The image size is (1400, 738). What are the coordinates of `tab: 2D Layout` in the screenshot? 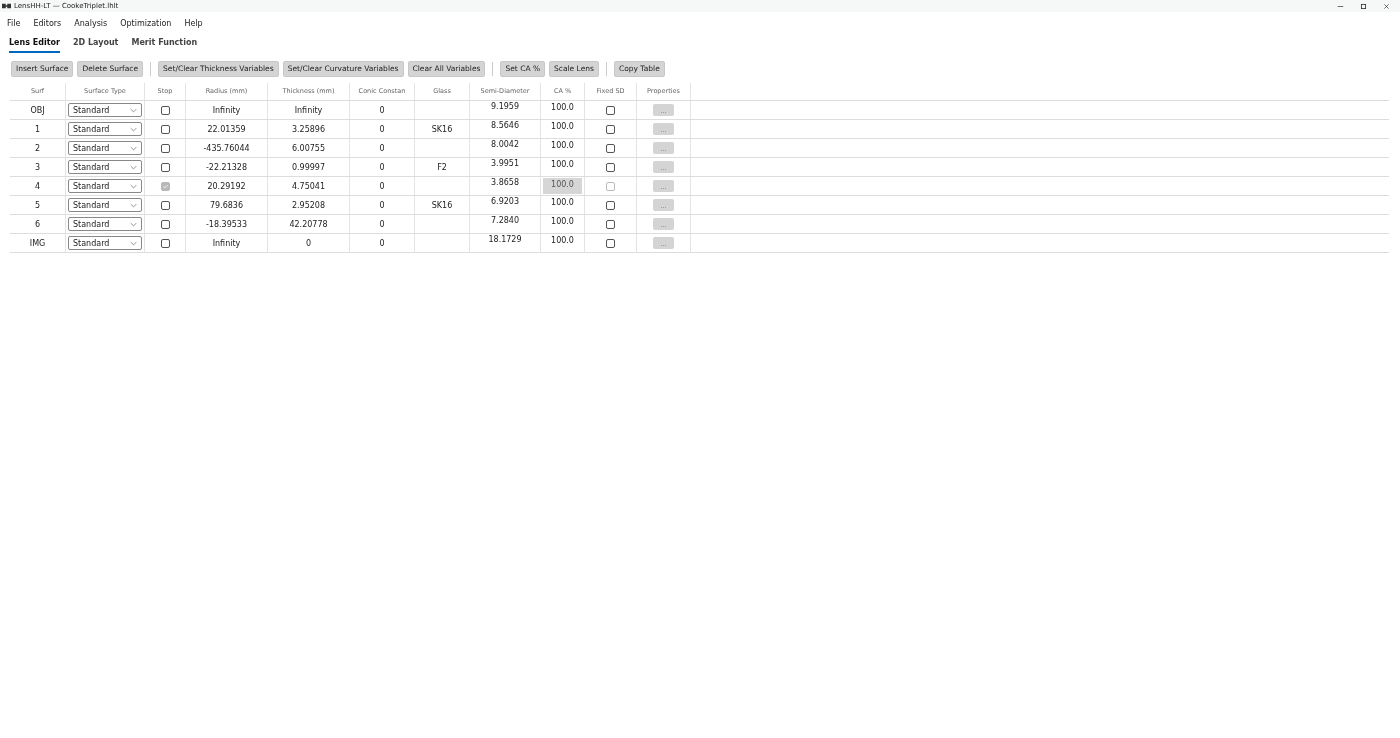 It's located at (95, 45).